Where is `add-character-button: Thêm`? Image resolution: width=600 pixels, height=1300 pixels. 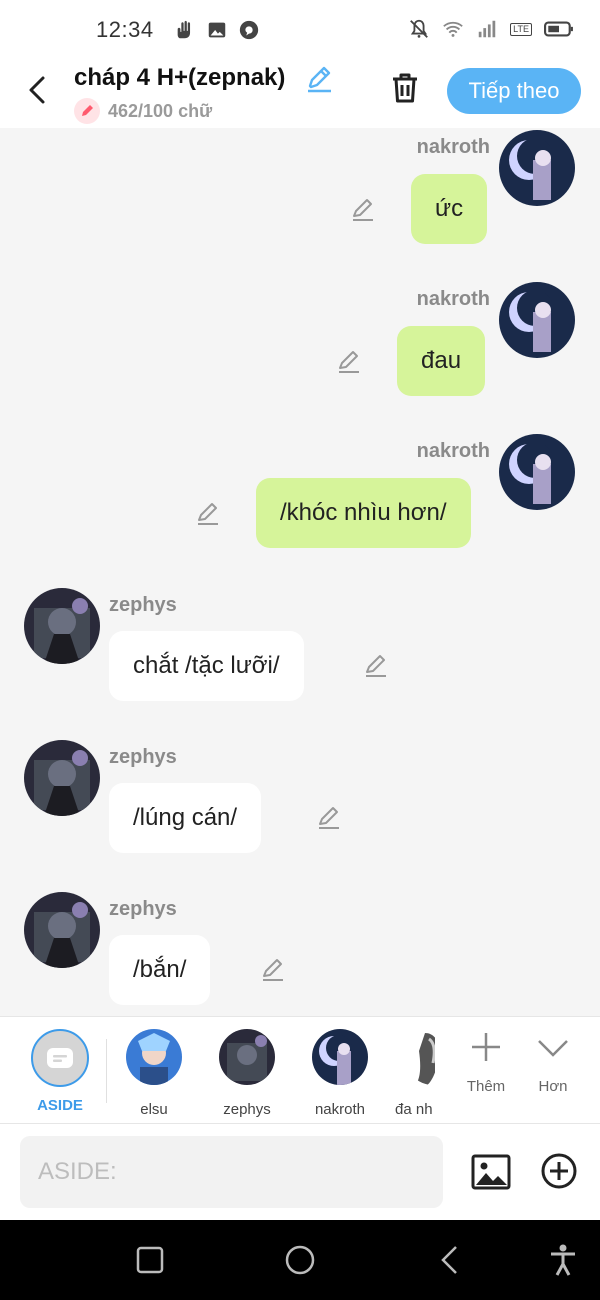 add-character-button: Thêm is located at coordinates (486, 1063).